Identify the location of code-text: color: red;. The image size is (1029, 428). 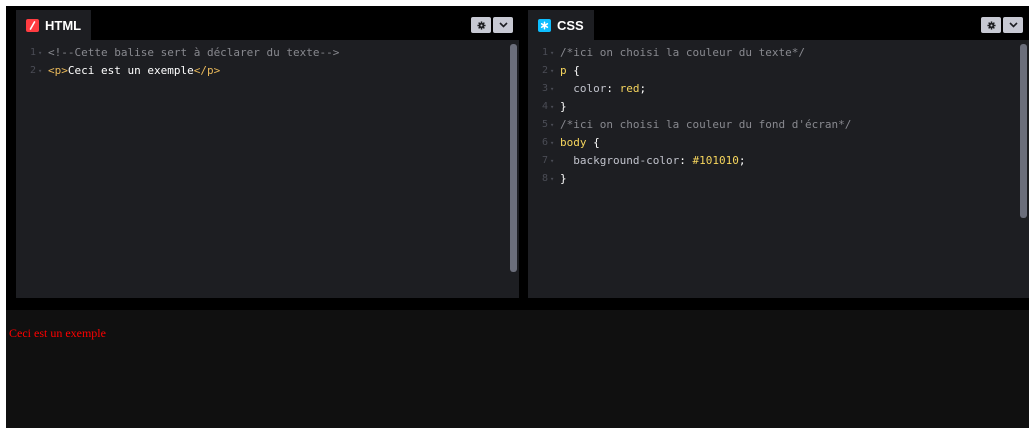
(603, 89).